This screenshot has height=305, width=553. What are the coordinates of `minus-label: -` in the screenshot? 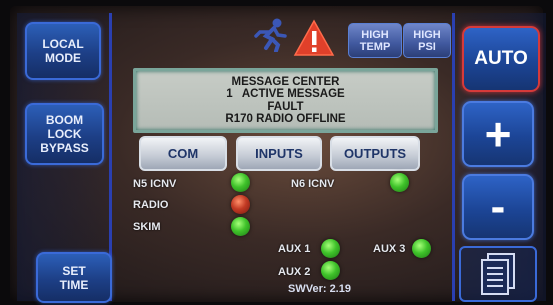 It's located at (498, 206).